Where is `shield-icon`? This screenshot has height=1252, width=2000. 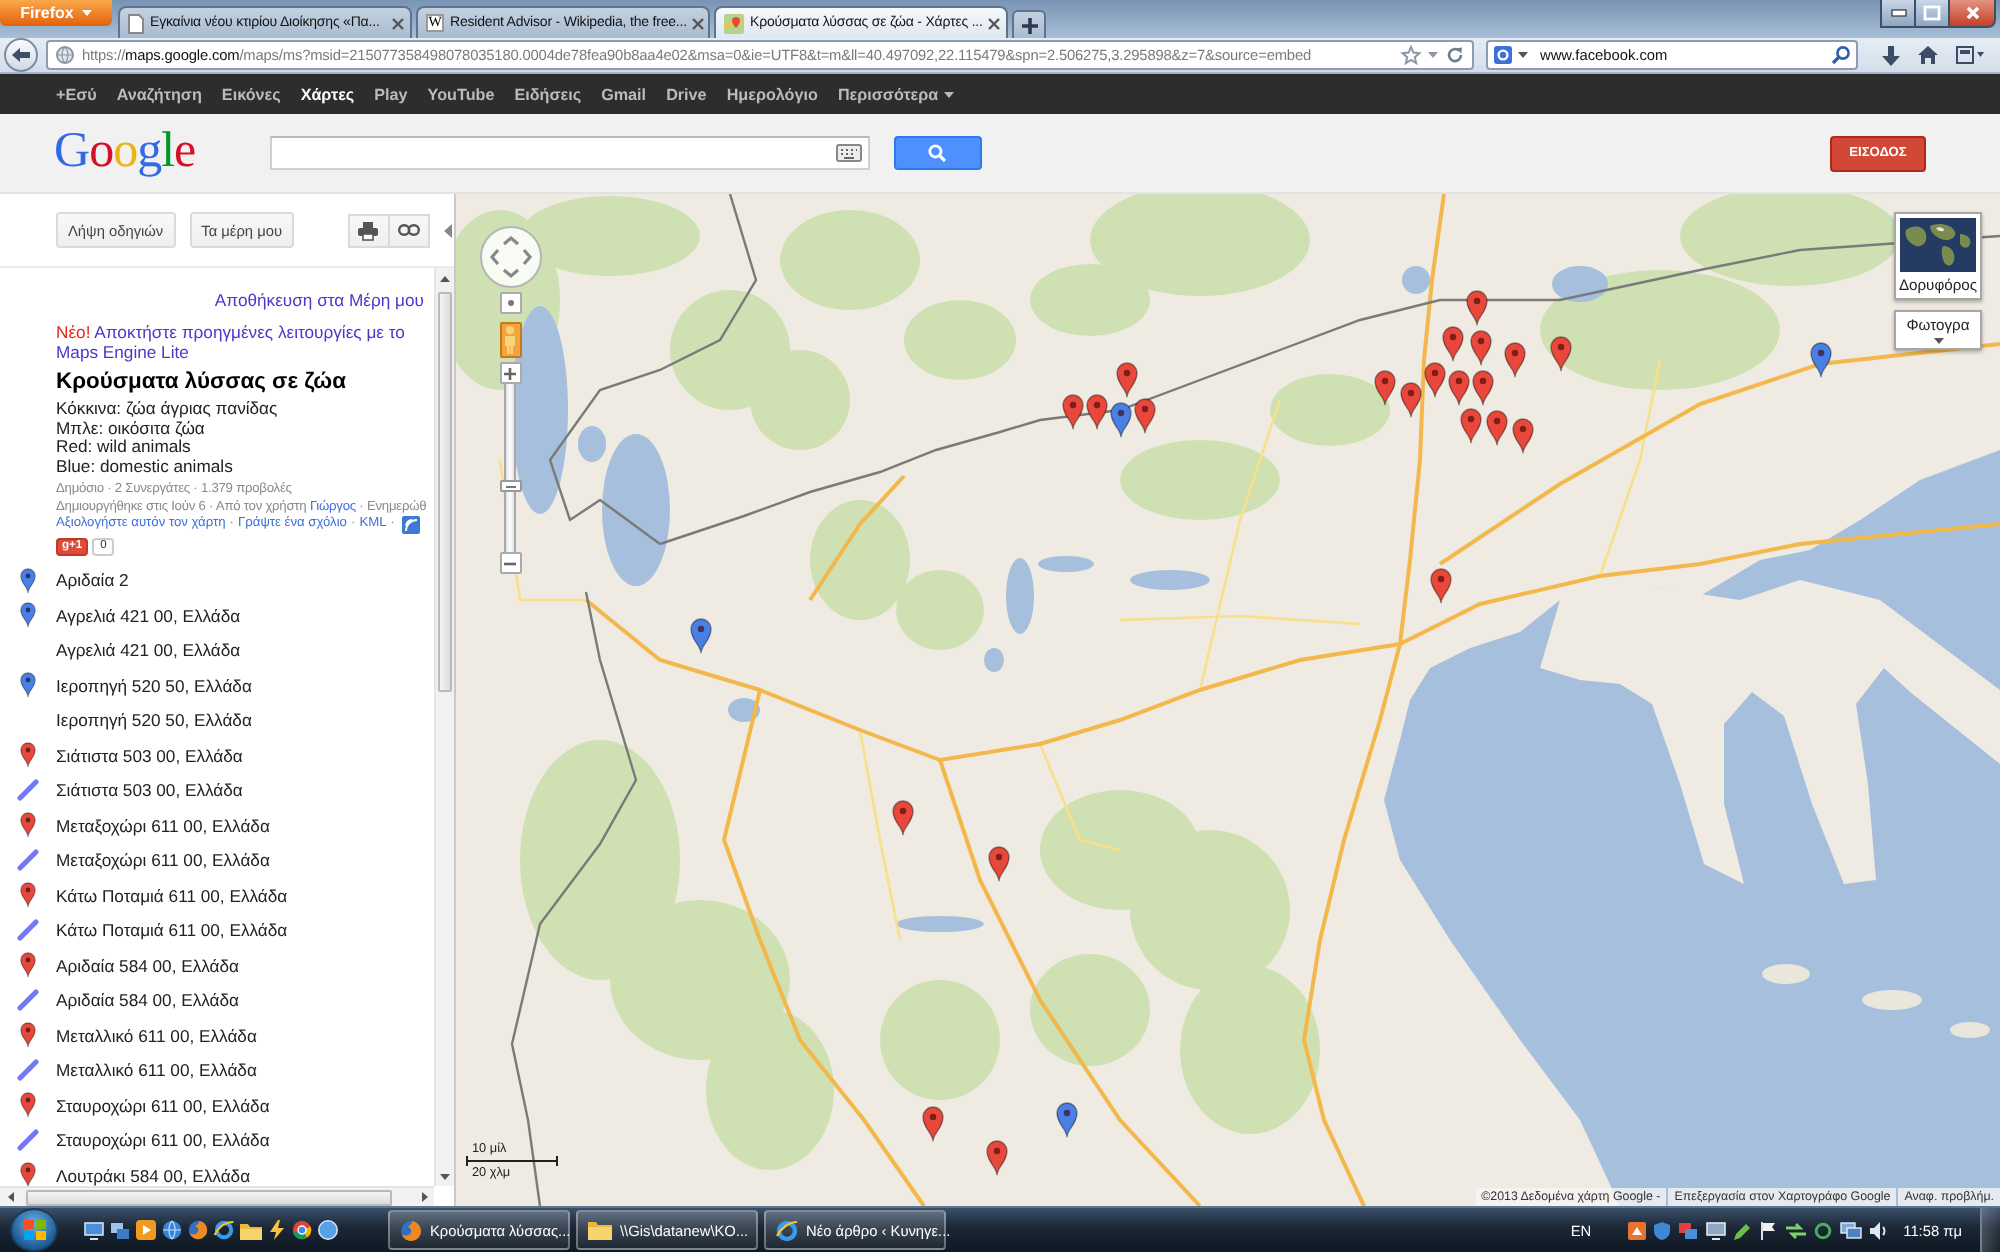
shield-icon is located at coordinates (1661, 1230).